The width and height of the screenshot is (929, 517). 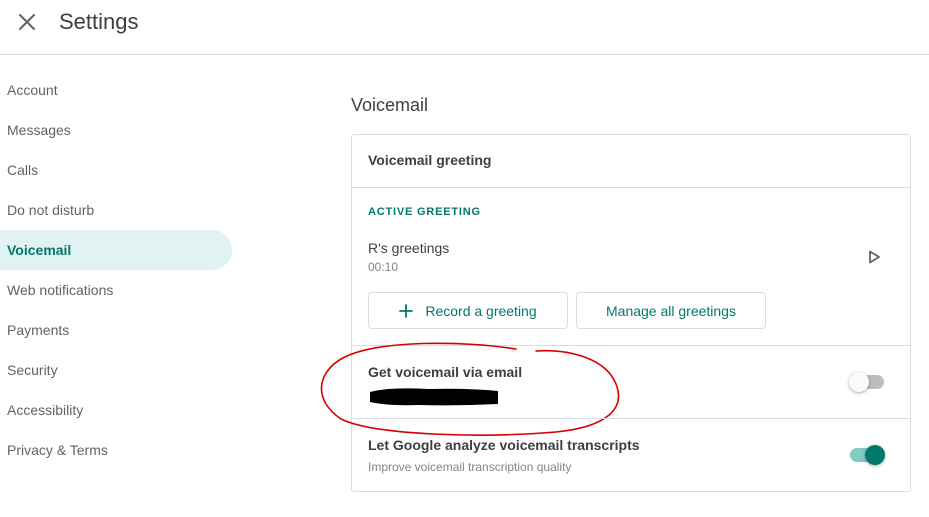 What do you see at coordinates (116, 250) in the screenshot?
I see `sidebar-item-voicemail: Voicemail` at bounding box center [116, 250].